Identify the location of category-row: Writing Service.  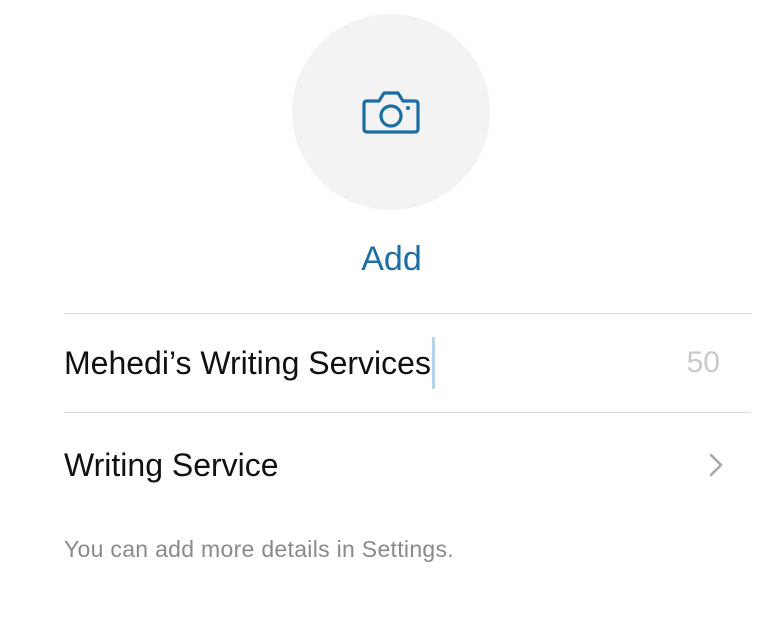
(394, 465).